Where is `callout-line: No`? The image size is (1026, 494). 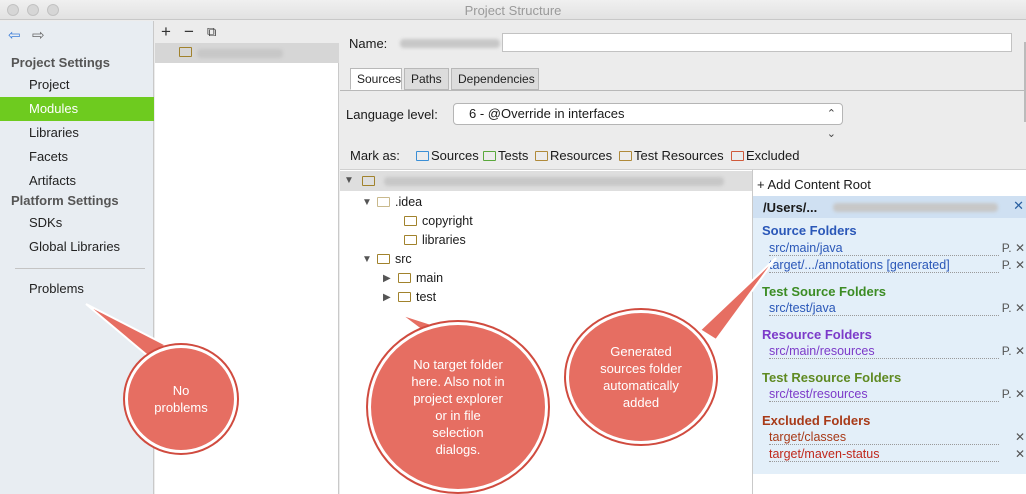
callout-line: No is located at coordinates (181, 390).